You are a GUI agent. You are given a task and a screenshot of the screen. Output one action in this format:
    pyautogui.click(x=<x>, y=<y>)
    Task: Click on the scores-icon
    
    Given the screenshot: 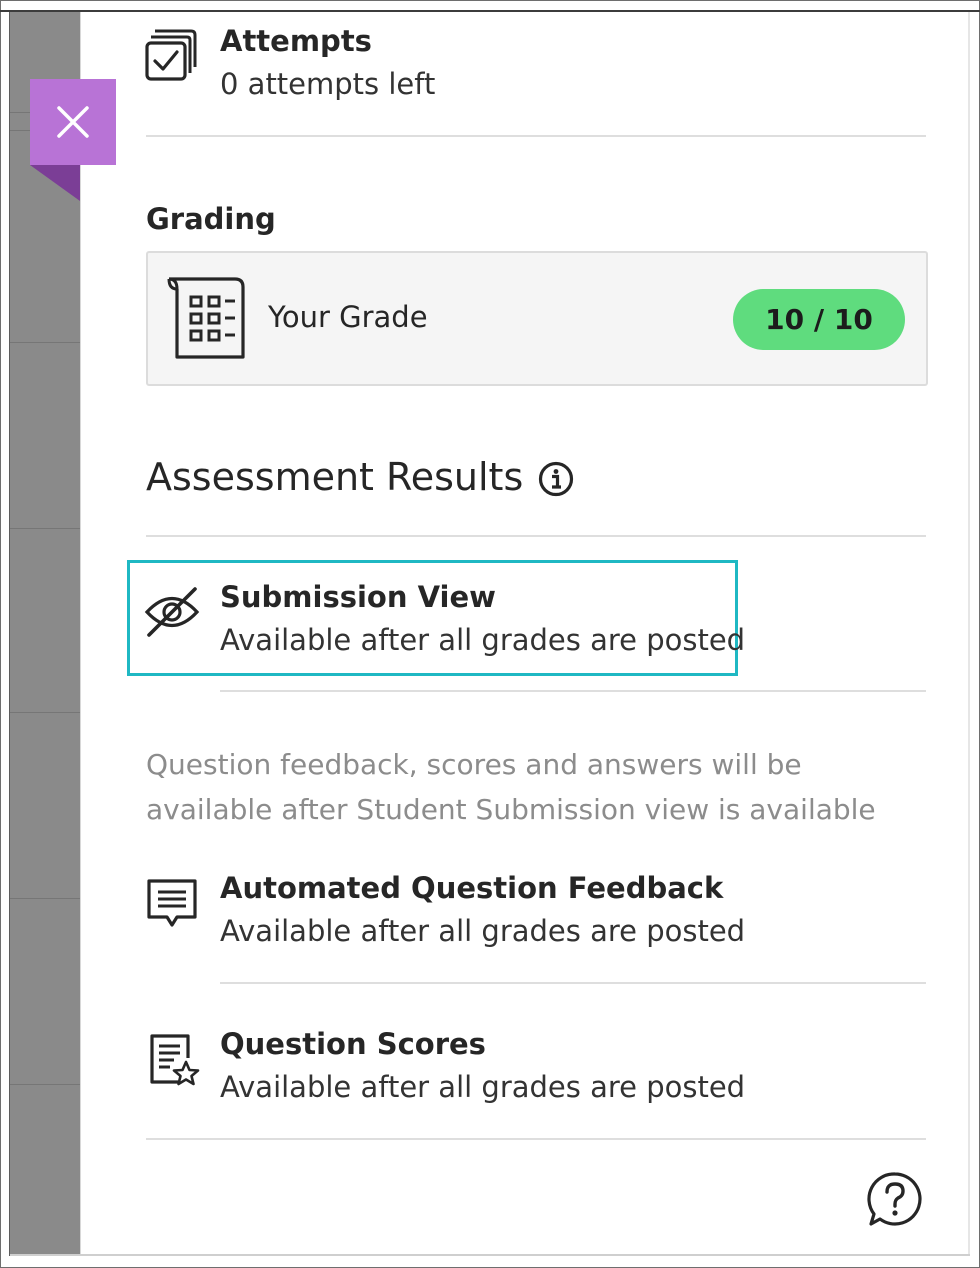 What is the action you would take?
    pyautogui.click(x=175, y=1060)
    